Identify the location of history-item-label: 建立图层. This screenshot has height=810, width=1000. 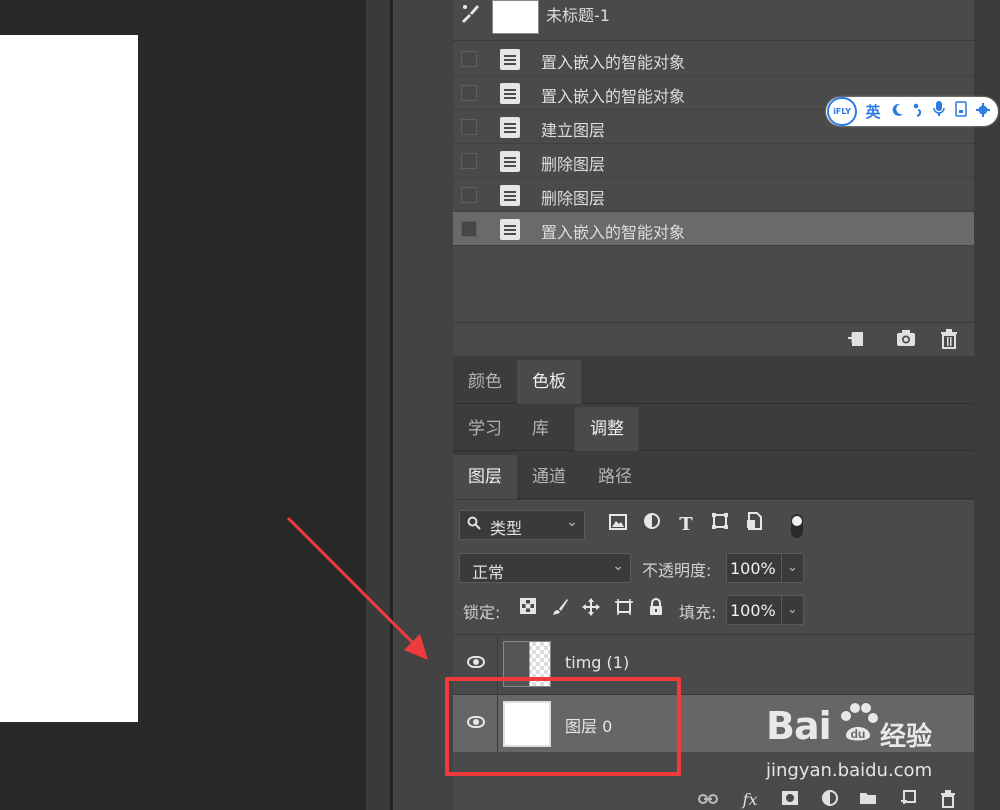
(573, 130).